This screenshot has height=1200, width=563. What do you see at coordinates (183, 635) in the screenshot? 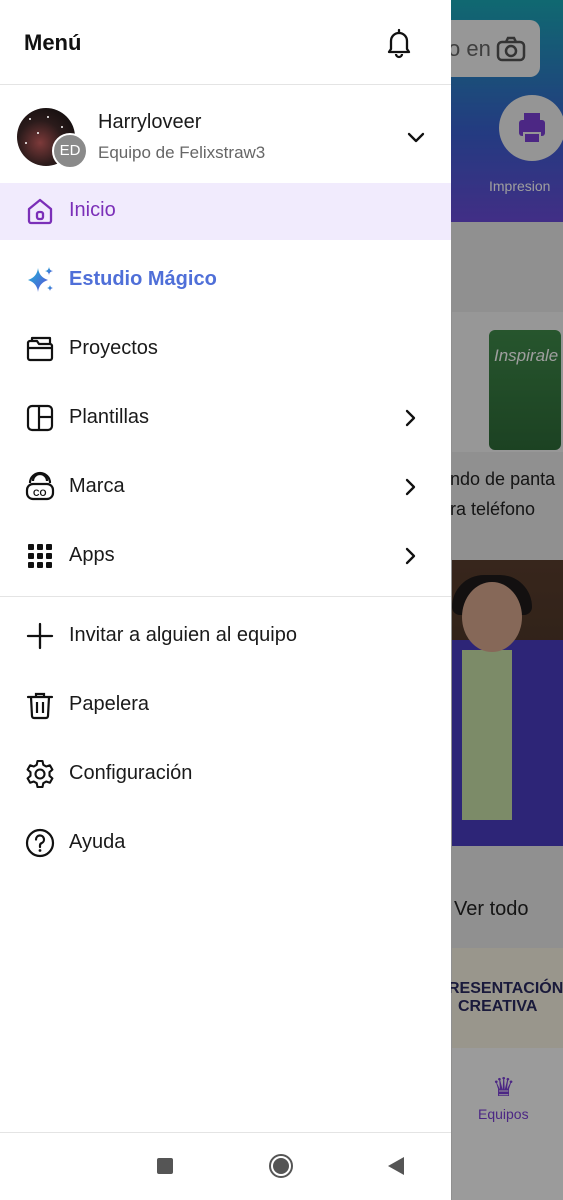
I see `nav-item-label: Invitar a alguien al equipo` at bounding box center [183, 635].